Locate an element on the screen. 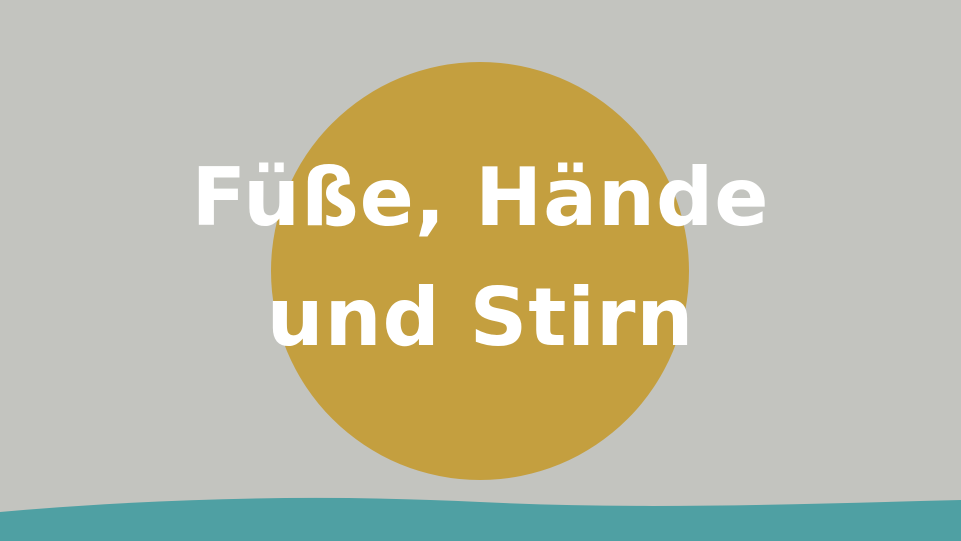  wave-shape is located at coordinates (480, 519).